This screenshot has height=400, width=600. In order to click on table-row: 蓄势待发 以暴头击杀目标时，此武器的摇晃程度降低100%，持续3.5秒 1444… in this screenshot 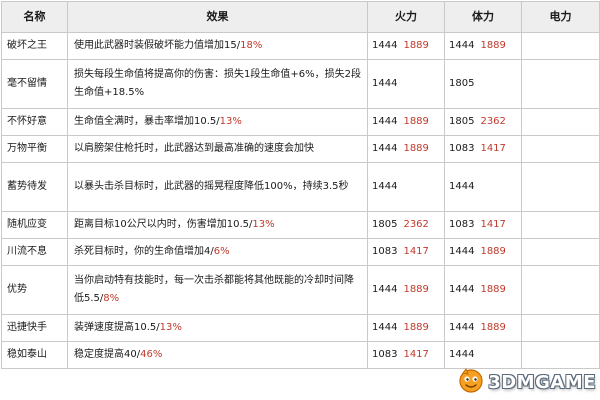, I will do `click(300, 187)`.